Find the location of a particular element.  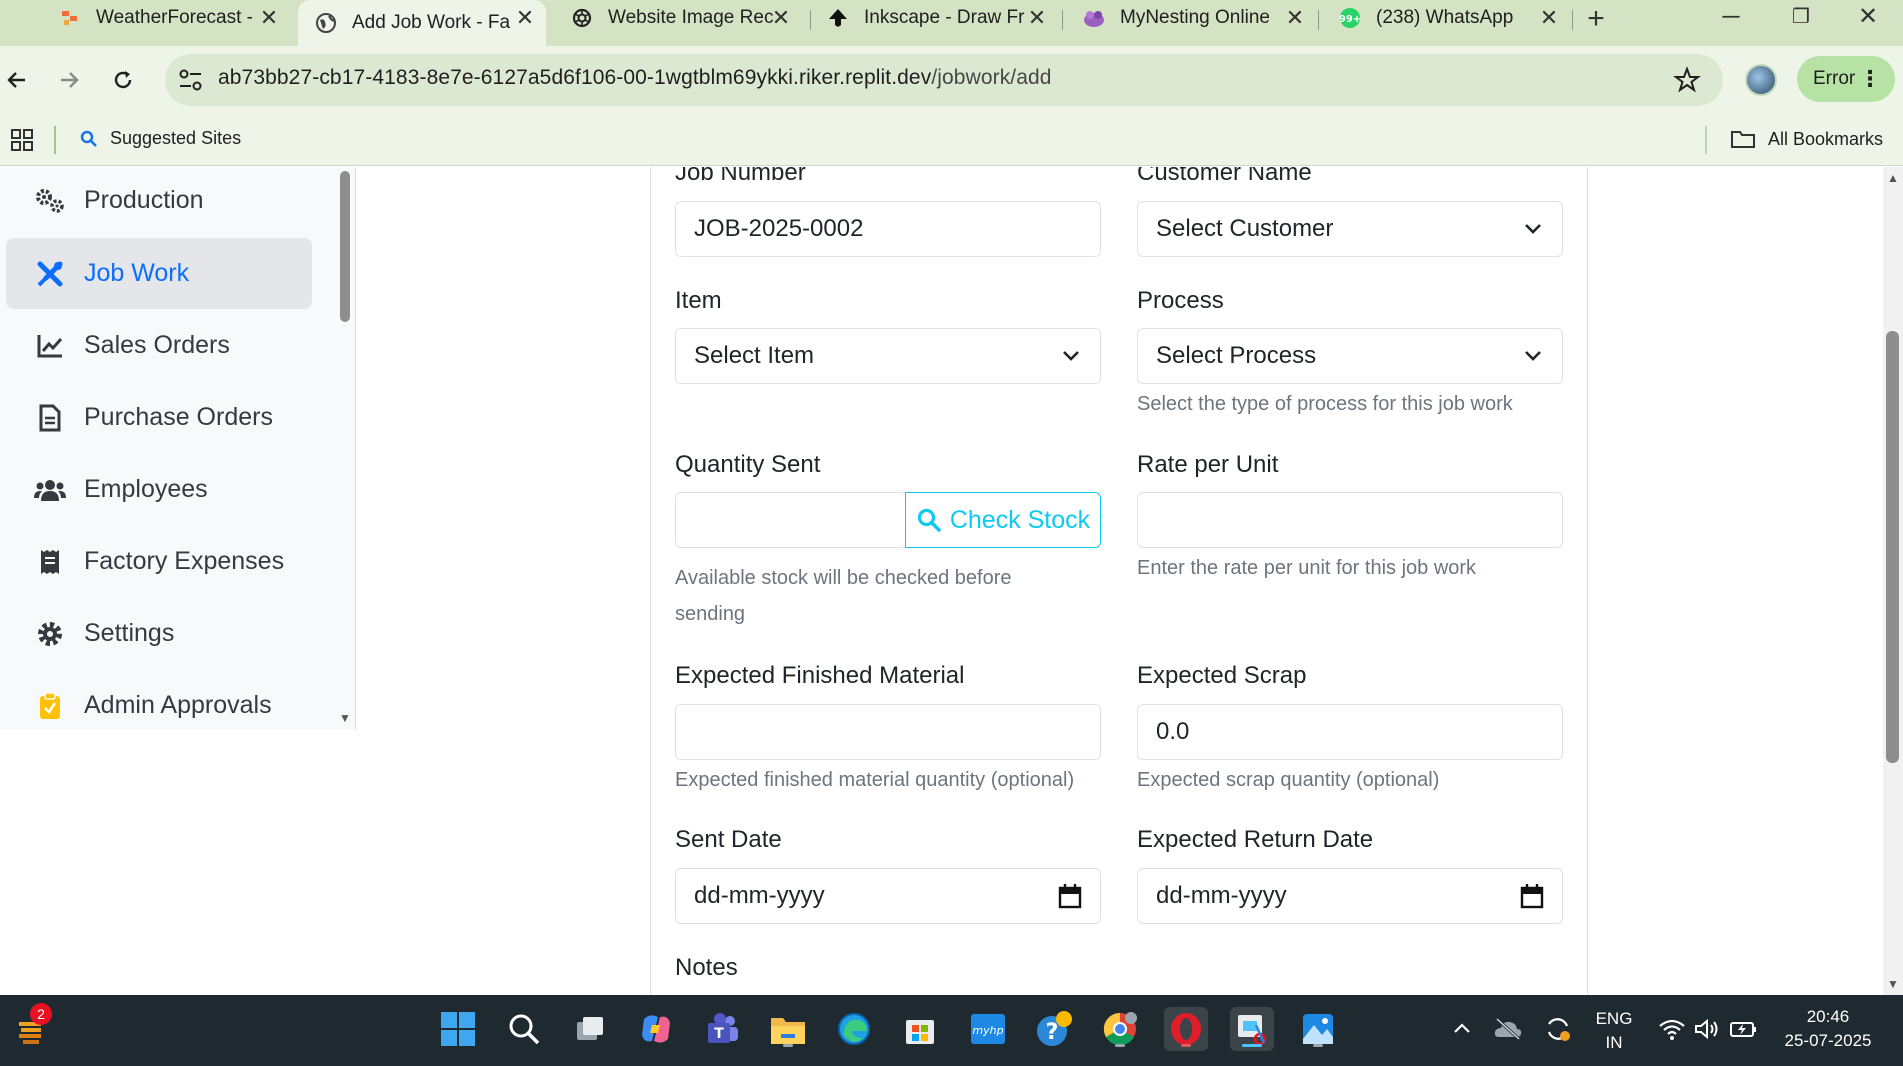

sidebar-item-factory-expenses: Factory Expenses is located at coordinates (159, 561).